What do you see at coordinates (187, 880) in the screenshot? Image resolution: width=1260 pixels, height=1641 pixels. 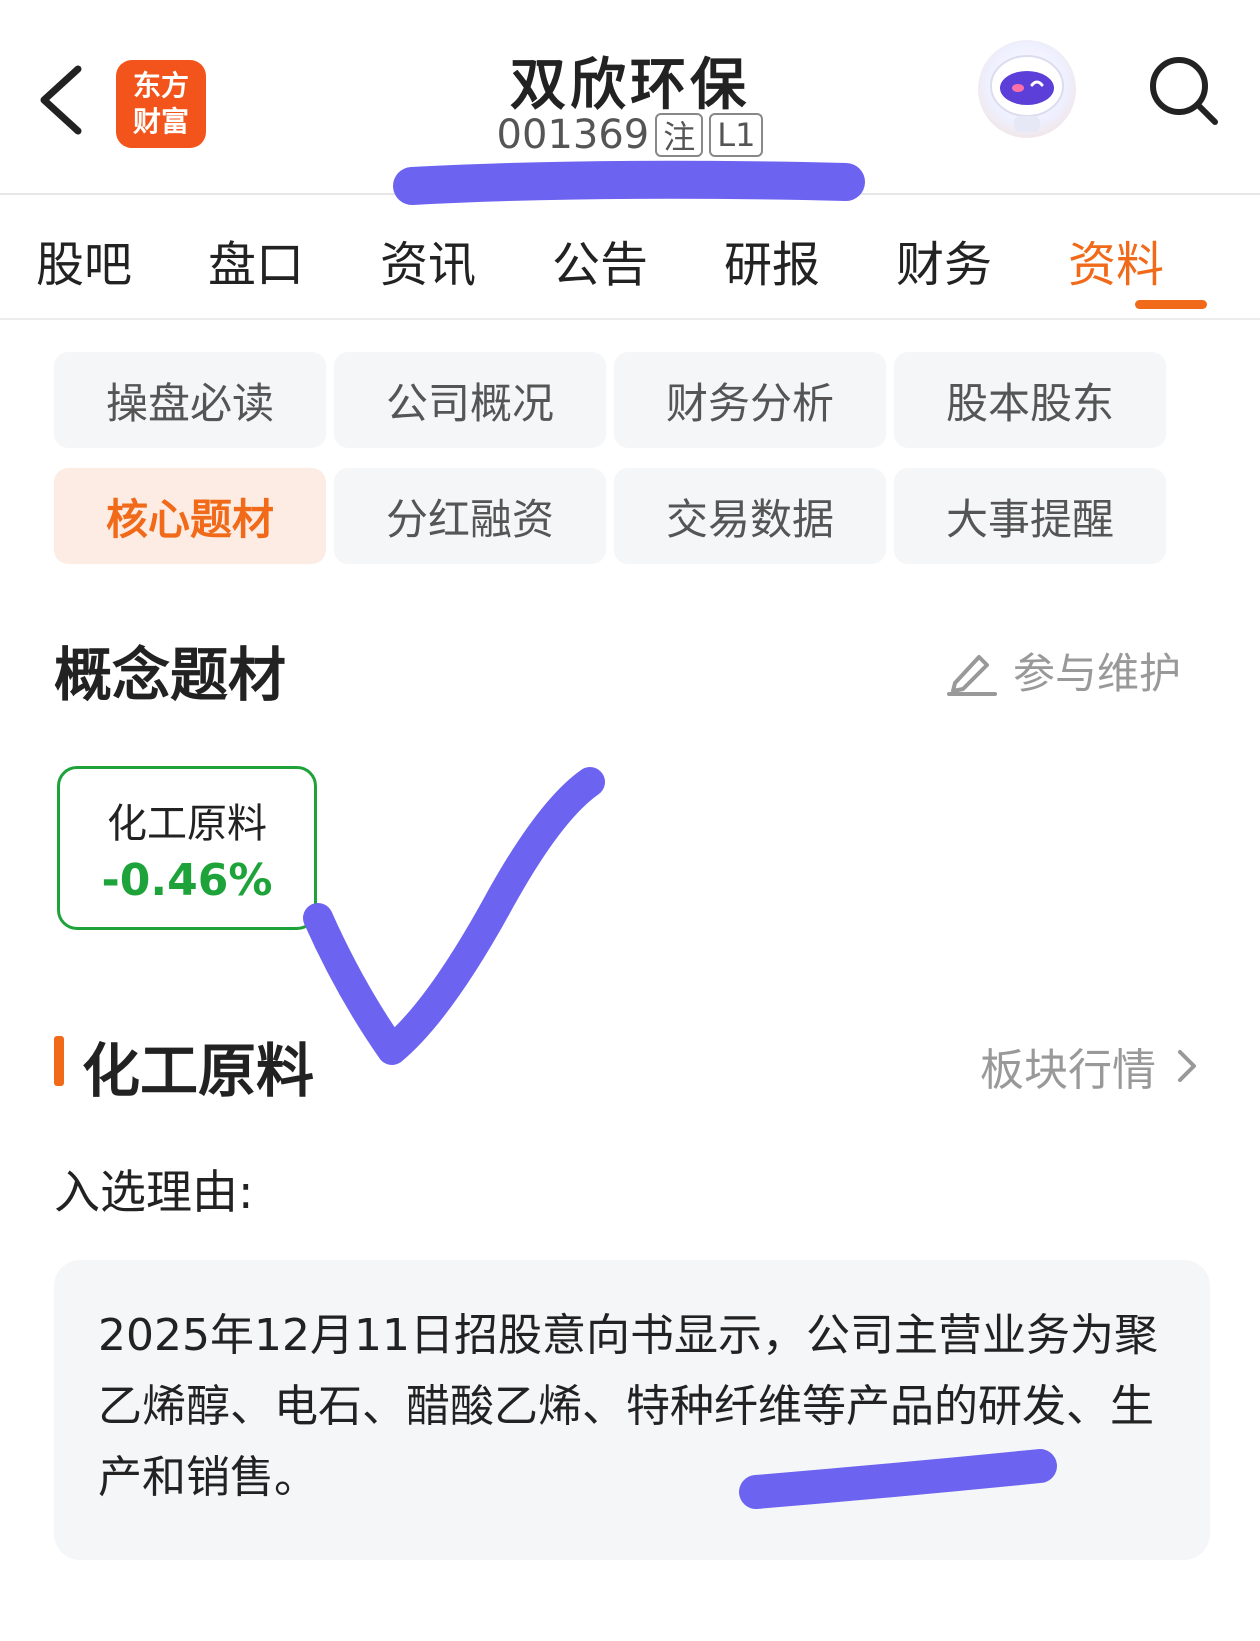 I see `concept-card-change: -0.46%` at bounding box center [187, 880].